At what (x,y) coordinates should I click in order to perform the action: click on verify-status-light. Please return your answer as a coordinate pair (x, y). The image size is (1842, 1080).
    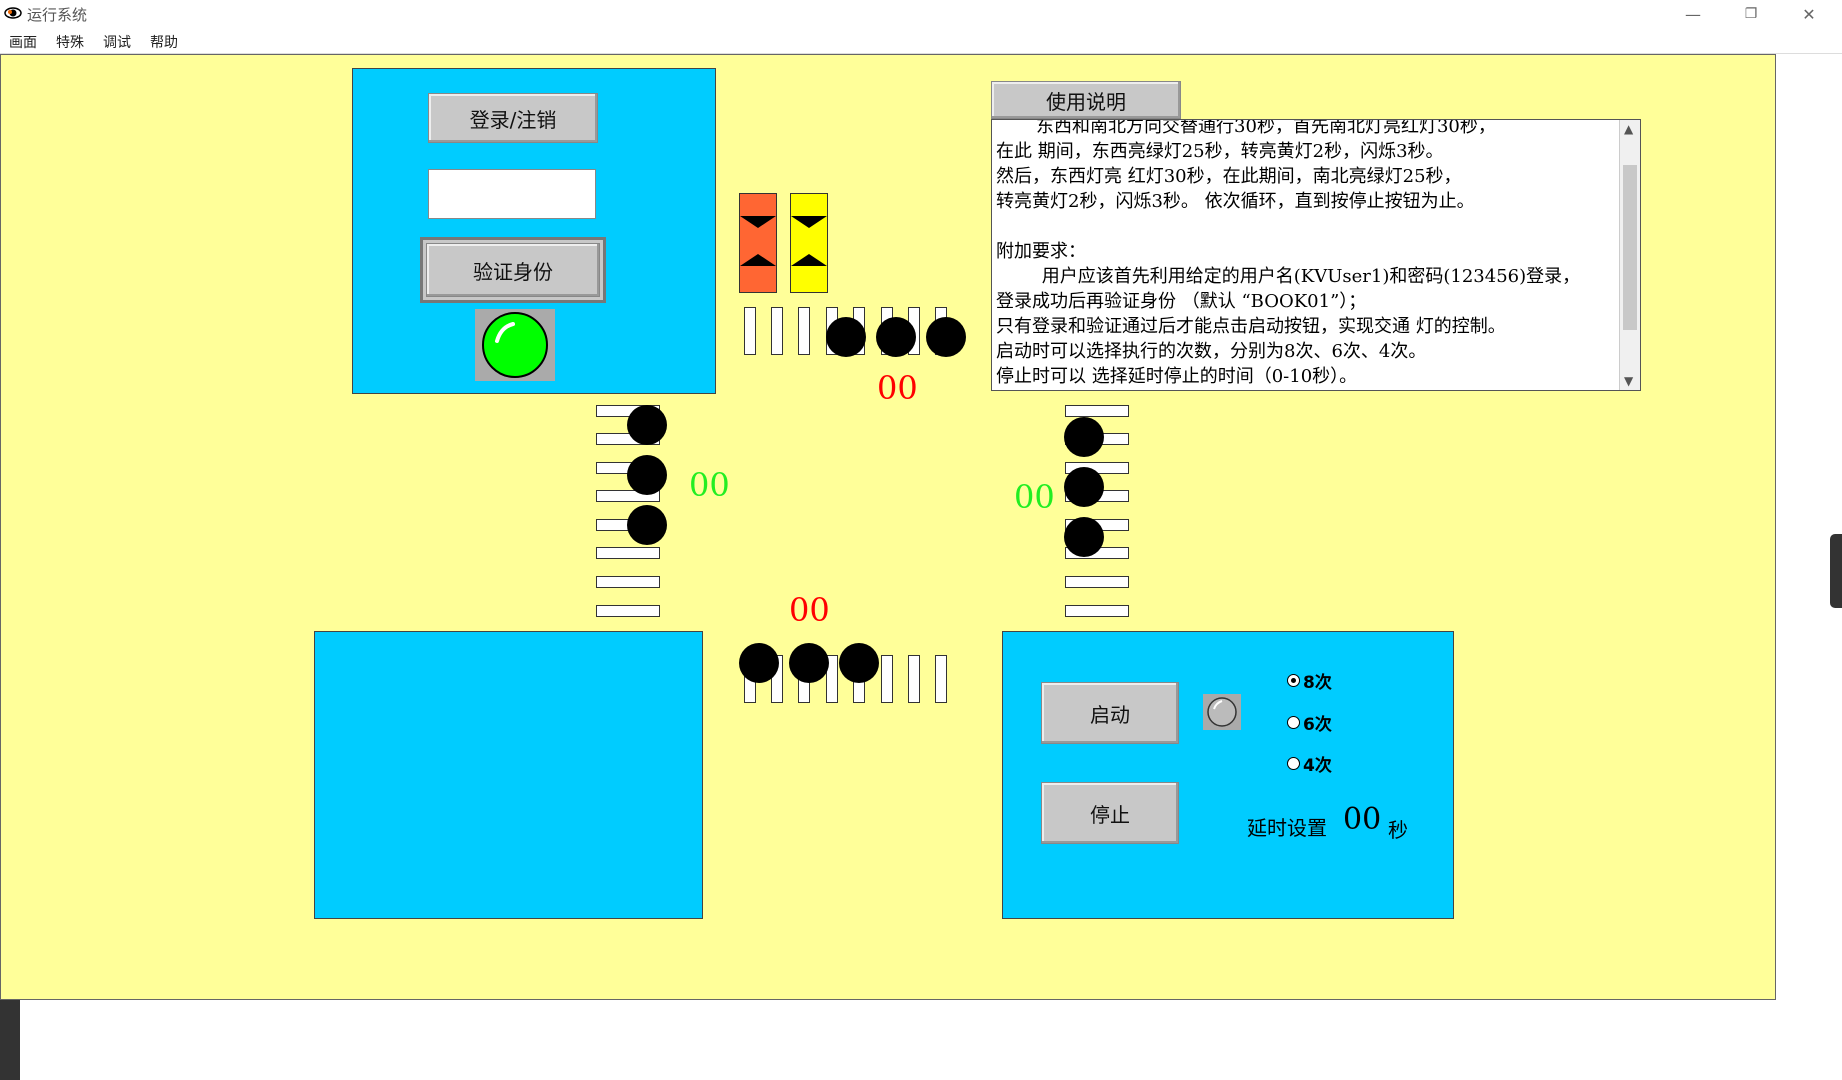
    Looking at the image, I should click on (515, 345).